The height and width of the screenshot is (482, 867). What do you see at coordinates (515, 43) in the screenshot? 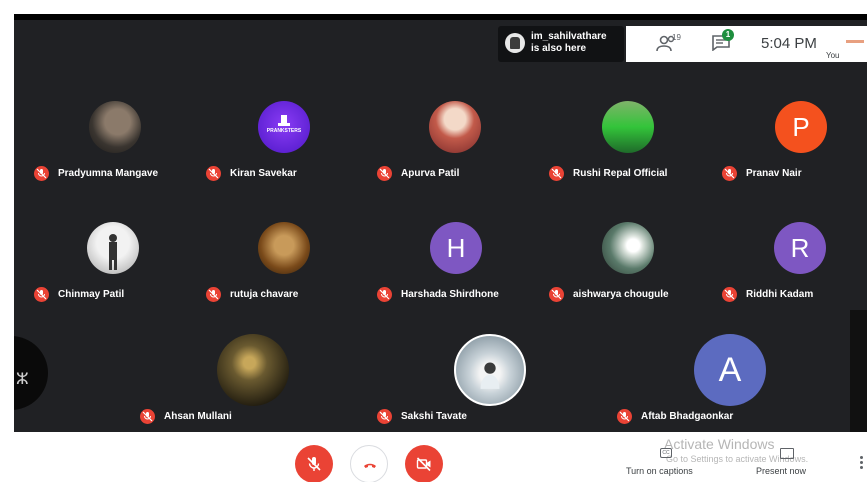
I see `notification-avatar` at bounding box center [515, 43].